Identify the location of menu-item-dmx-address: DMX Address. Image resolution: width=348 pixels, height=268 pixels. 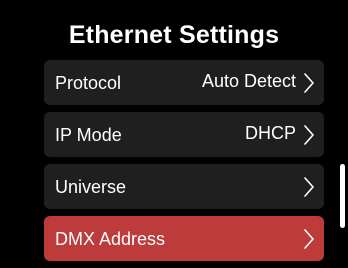
(184, 238).